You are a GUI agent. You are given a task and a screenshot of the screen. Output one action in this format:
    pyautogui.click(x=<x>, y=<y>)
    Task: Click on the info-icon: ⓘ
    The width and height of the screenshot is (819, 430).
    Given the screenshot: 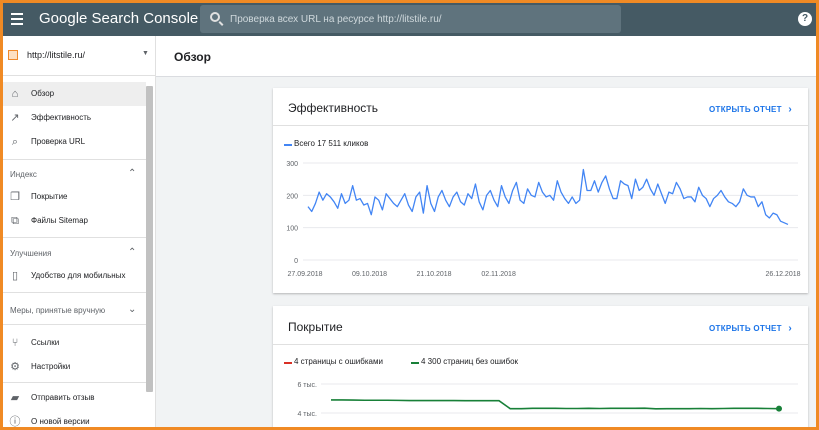 What is the action you would take?
    pyautogui.click(x=15, y=421)
    